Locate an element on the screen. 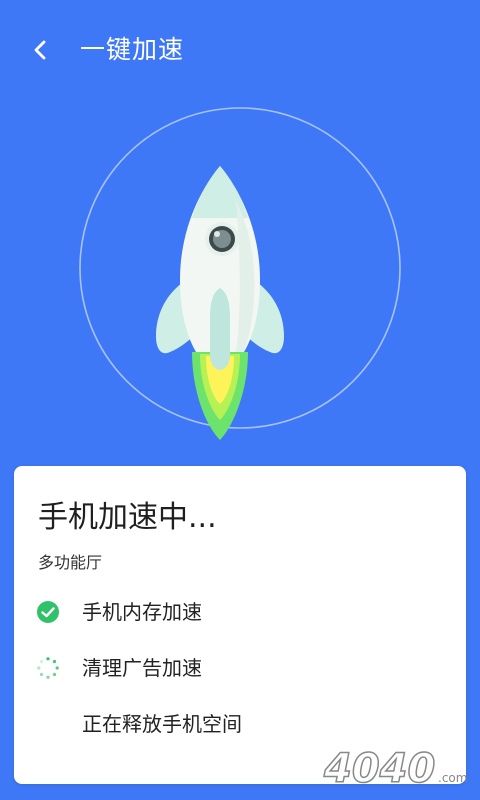 The height and width of the screenshot is (800, 480). app-header: 一键加速 is located at coordinates (240, 50).